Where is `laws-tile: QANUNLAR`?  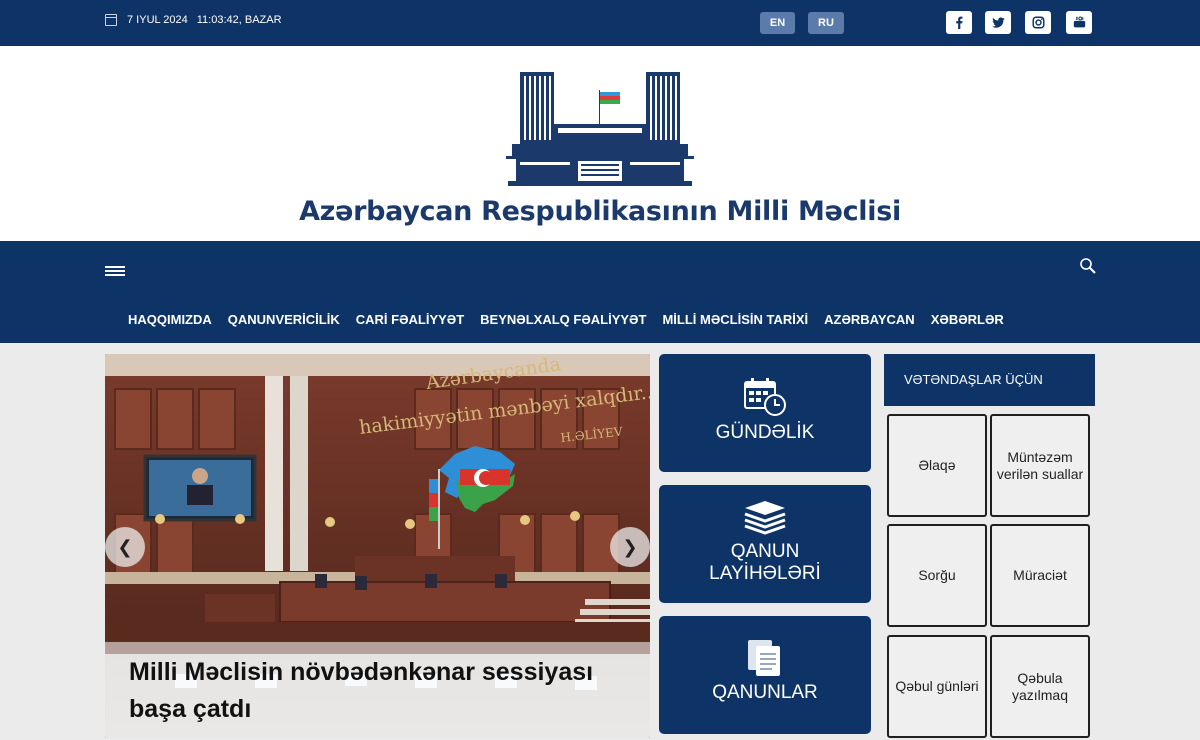
laws-tile: QANUNLAR is located at coordinates (765, 675).